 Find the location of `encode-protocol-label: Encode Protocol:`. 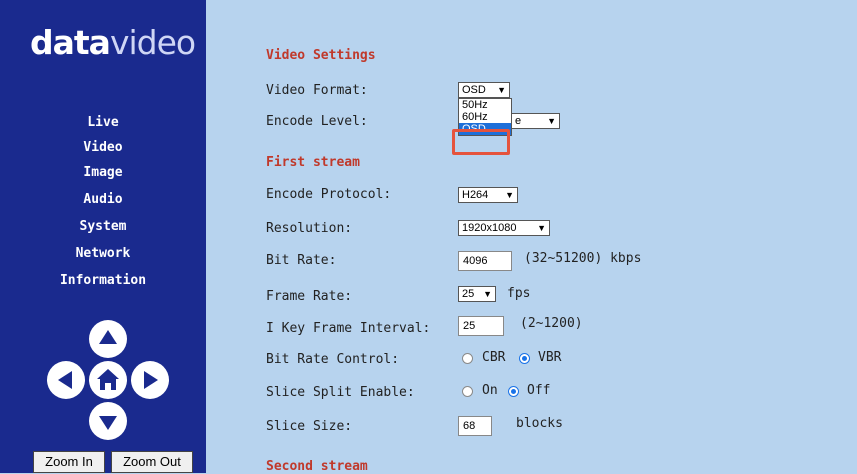

encode-protocol-label: Encode Protocol: is located at coordinates (329, 194).